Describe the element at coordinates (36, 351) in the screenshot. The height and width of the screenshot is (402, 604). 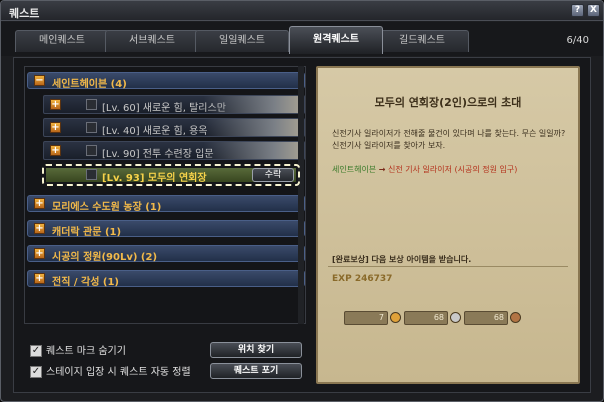
I see `hide-quest-mark-checkbox: ✓` at that location.